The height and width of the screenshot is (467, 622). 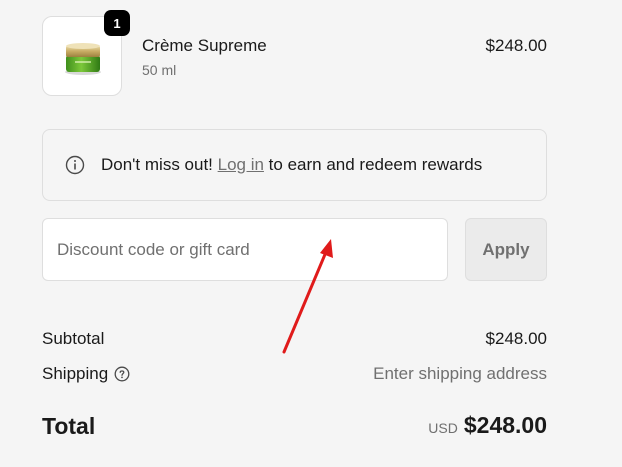 What do you see at coordinates (245, 249) in the screenshot?
I see `discount-code-input` at bounding box center [245, 249].